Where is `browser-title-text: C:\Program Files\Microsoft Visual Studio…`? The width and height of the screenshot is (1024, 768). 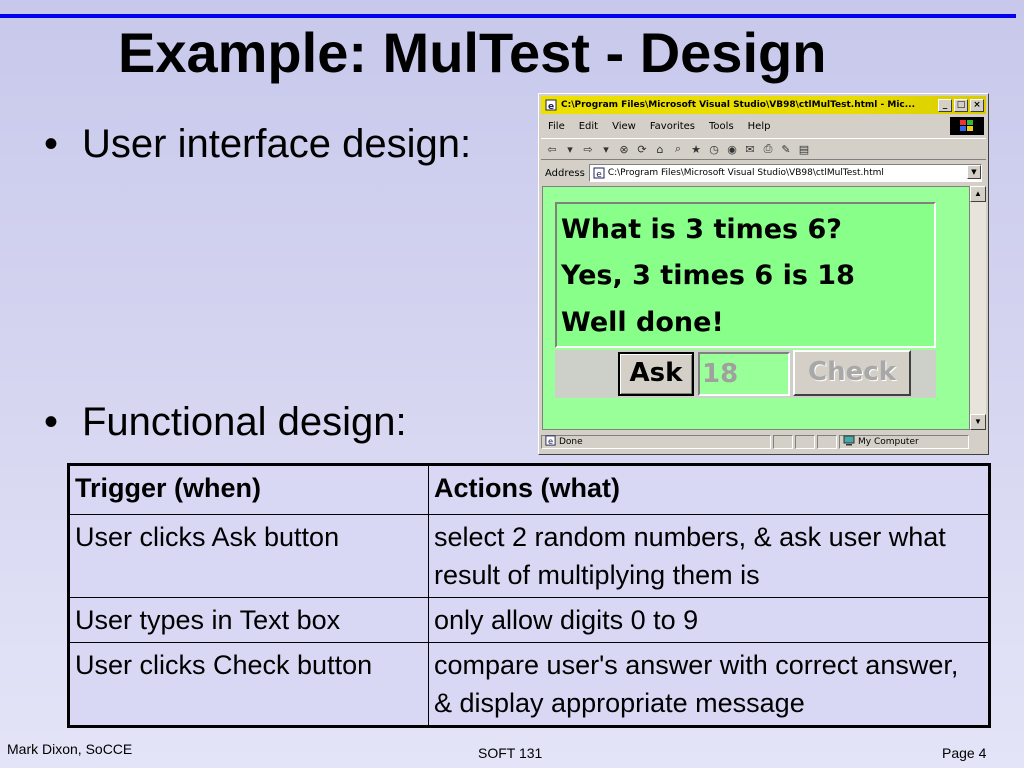 browser-title-text: C:\Program Files\Microsoft Visual Studio… is located at coordinates (738, 105).